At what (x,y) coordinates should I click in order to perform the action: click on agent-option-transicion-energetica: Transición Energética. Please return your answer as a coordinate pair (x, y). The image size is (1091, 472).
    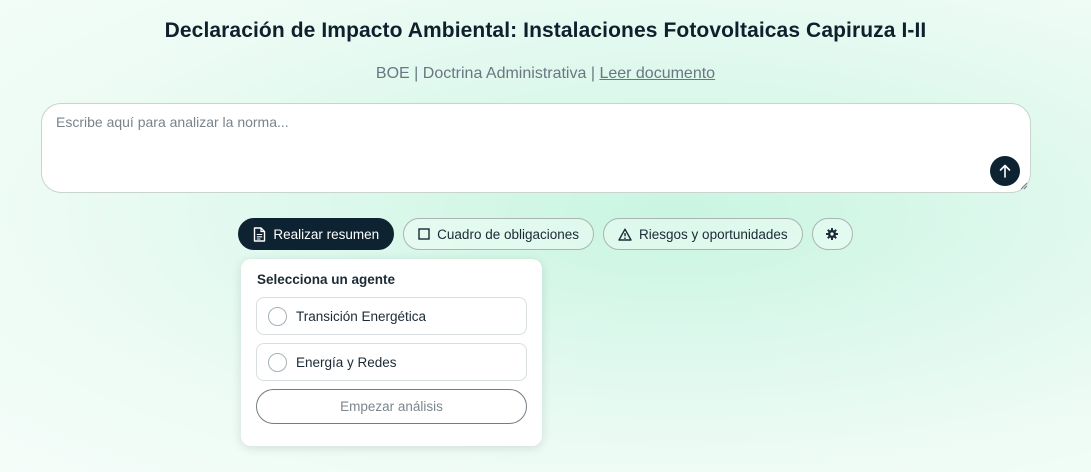
    Looking at the image, I should click on (391, 316).